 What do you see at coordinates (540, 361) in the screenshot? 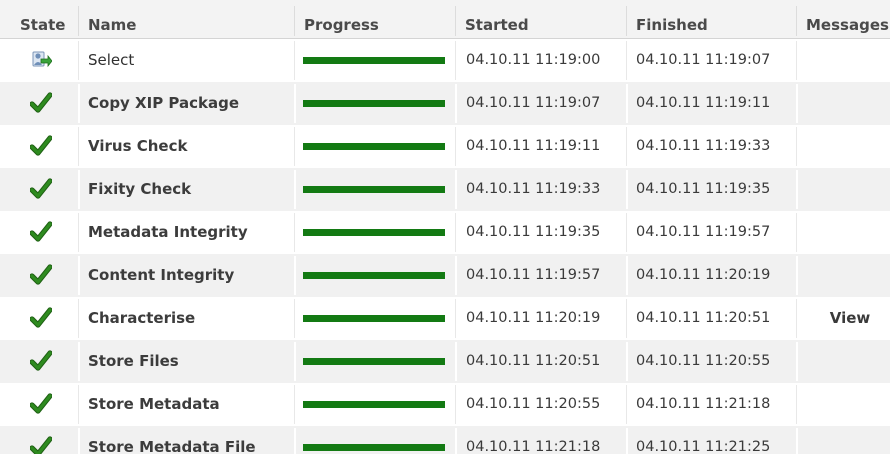
I see `started-time: 04.10.11 11:20:51` at bounding box center [540, 361].